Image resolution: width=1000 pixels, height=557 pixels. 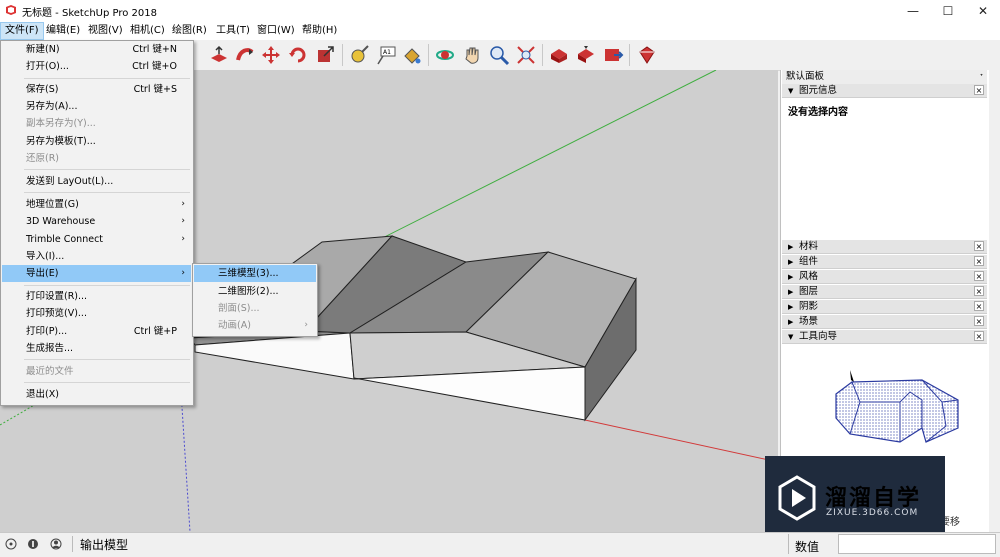 I want to click on close-button: ✕, so click(x=983, y=11).